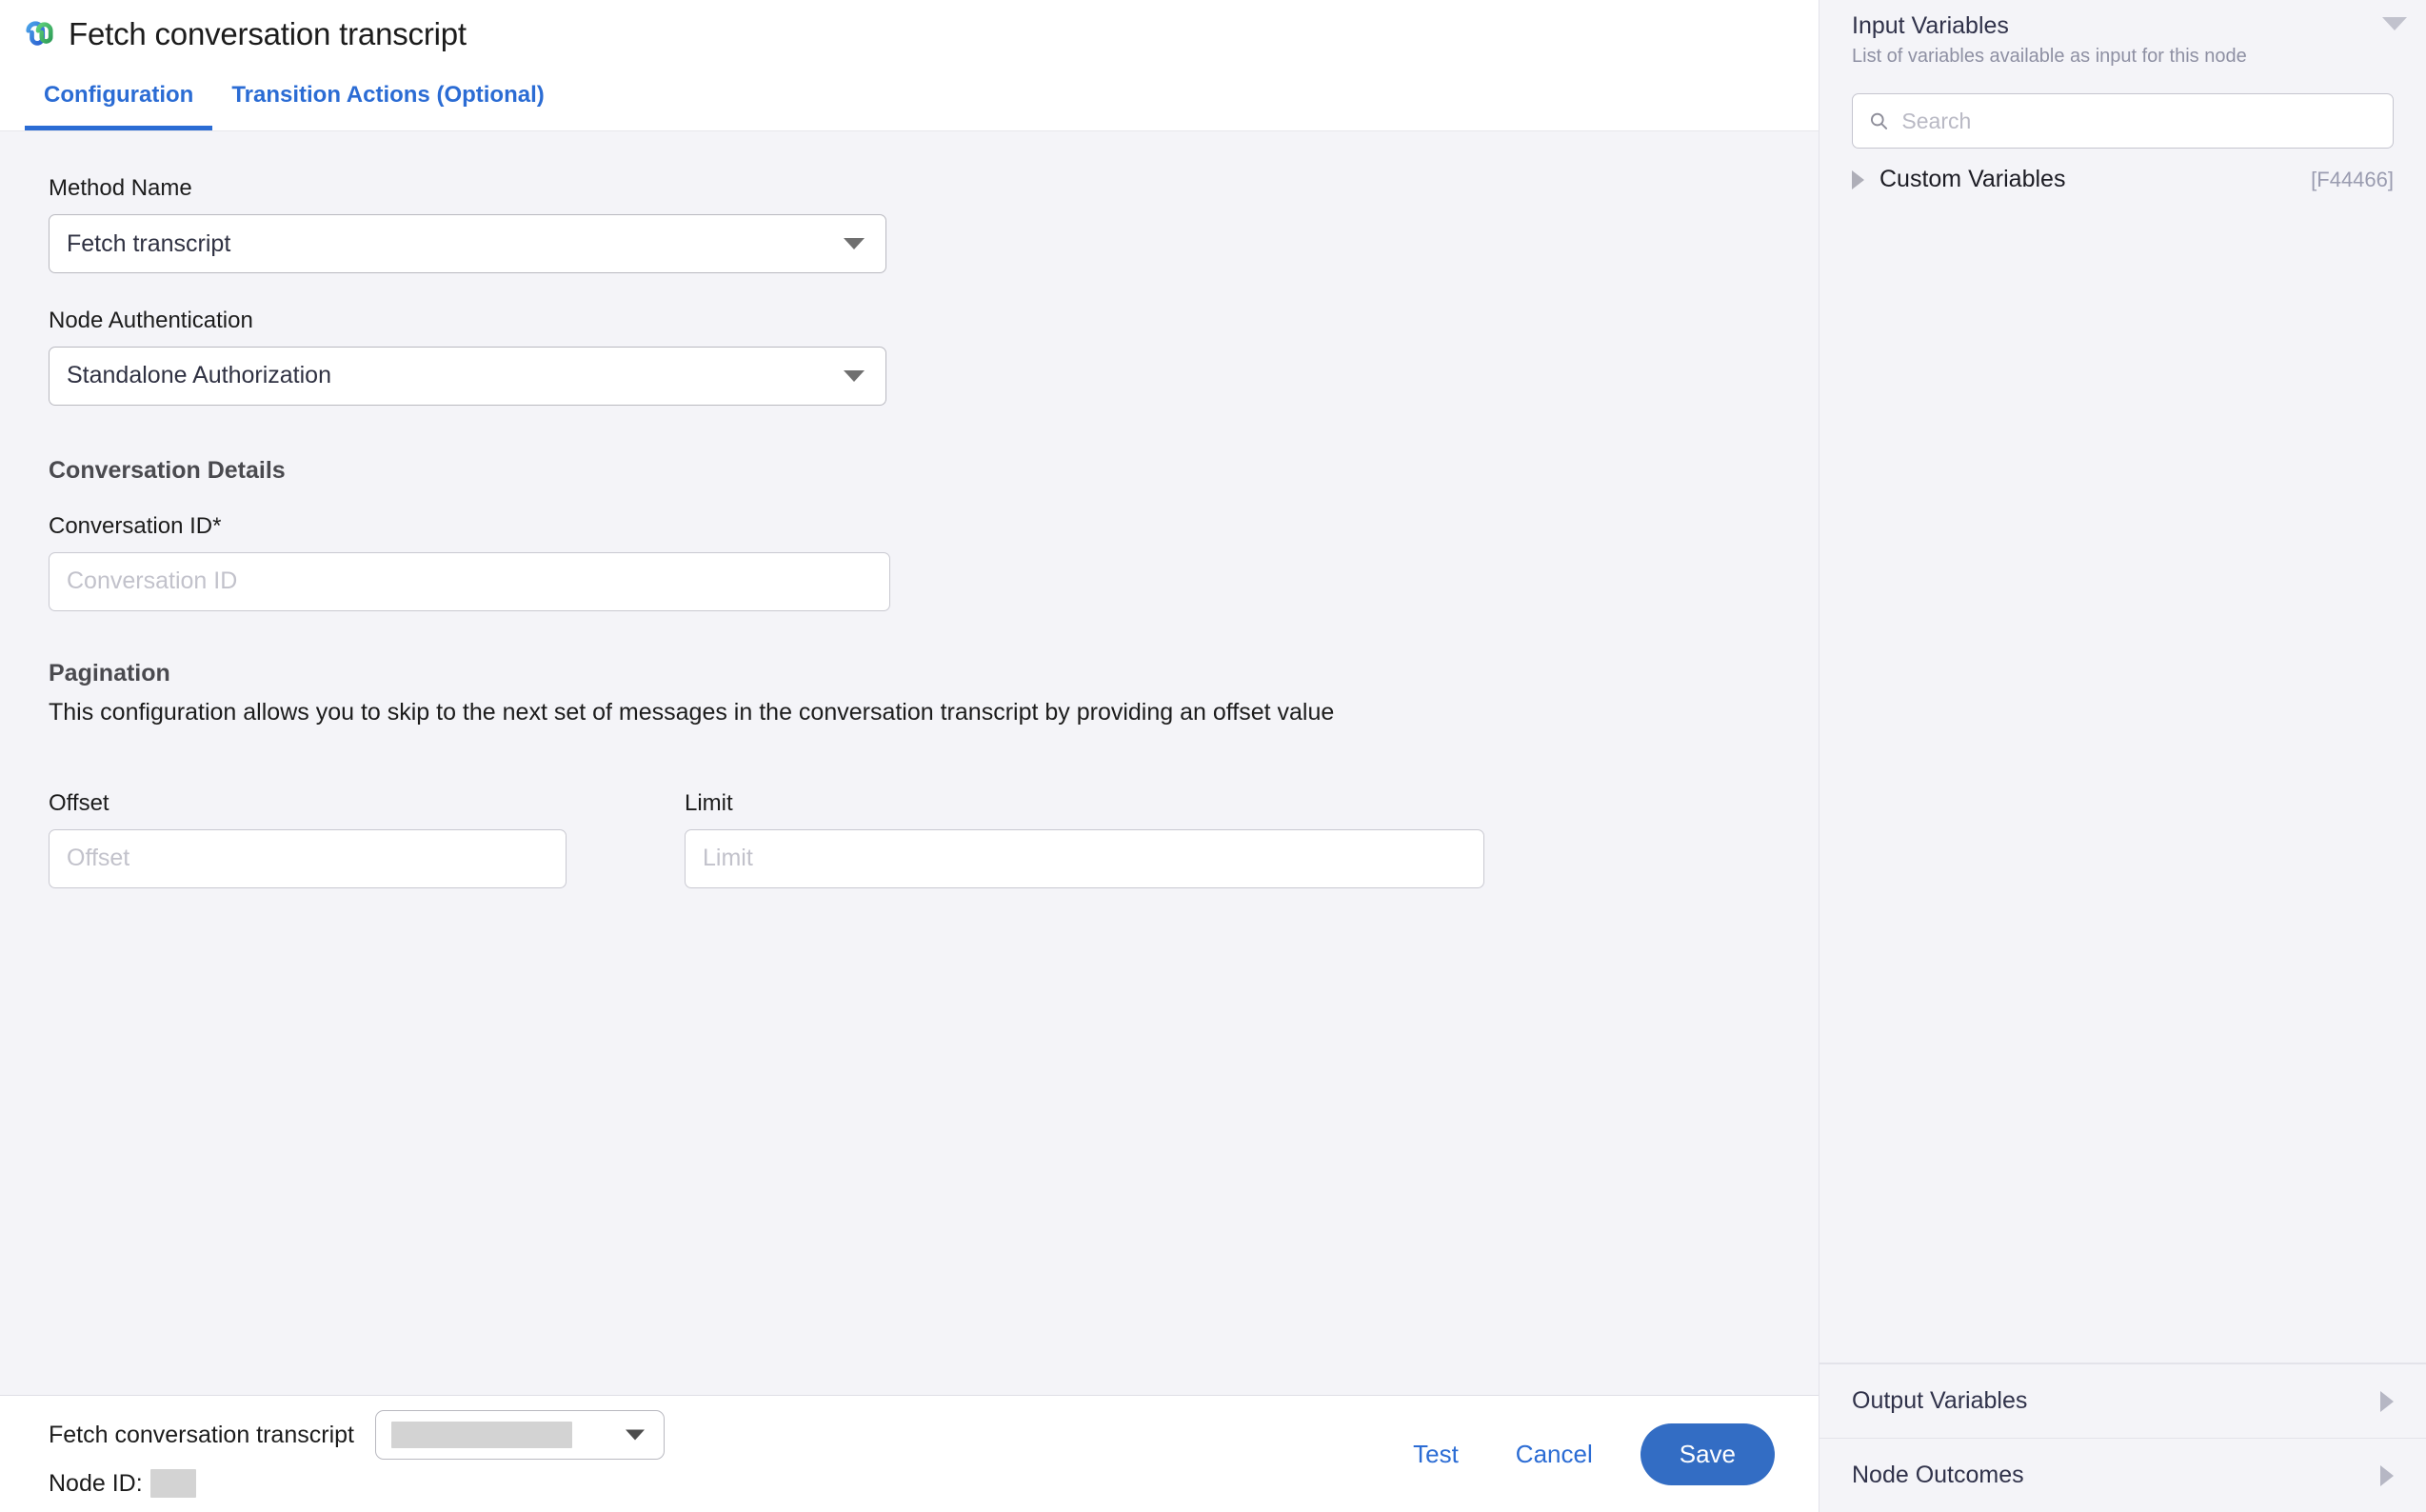 The width and height of the screenshot is (2426, 1512). Describe the element at coordinates (149, 243) in the screenshot. I see `method-name-value: Fetch transcript` at that location.